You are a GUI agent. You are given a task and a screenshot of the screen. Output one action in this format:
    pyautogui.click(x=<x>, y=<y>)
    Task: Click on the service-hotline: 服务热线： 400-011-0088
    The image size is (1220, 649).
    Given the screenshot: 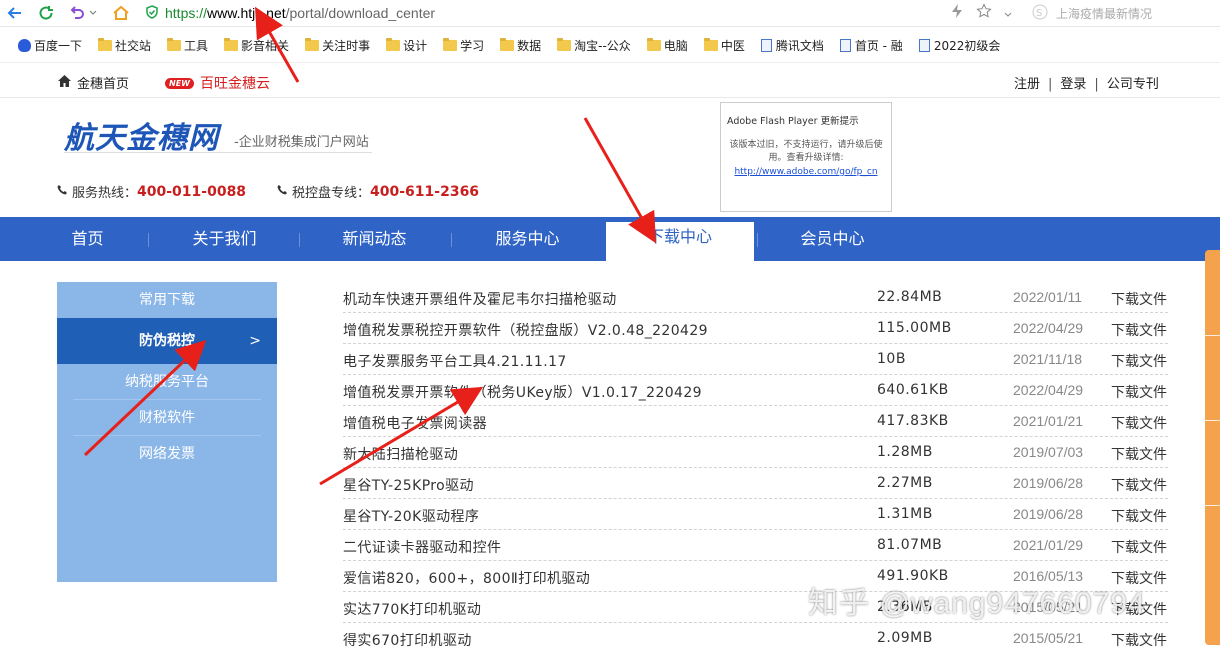 What is the action you would take?
    pyautogui.click(x=151, y=191)
    